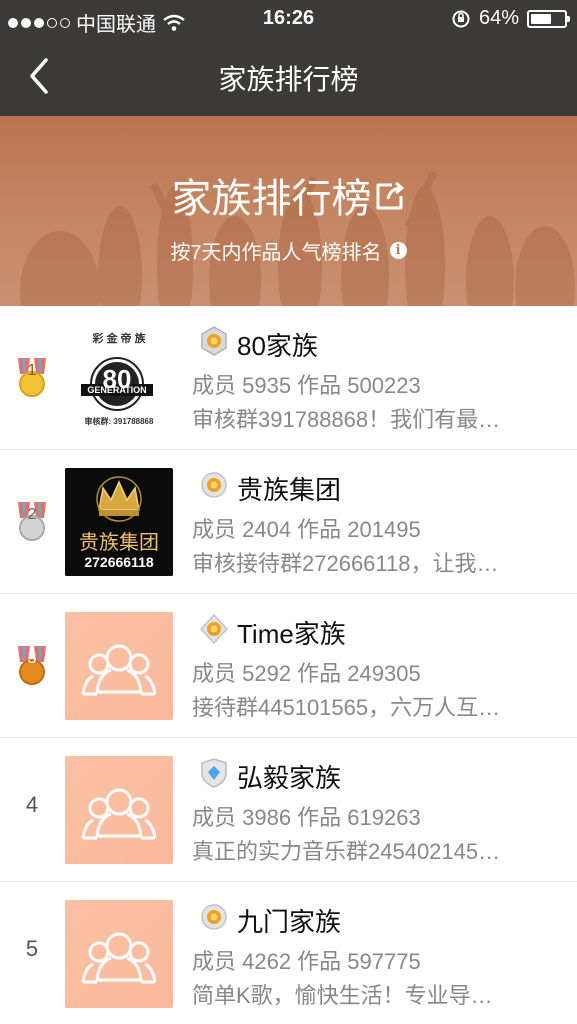  I want to click on family-stats: 成员 3986 作品 619263, so click(306, 817).